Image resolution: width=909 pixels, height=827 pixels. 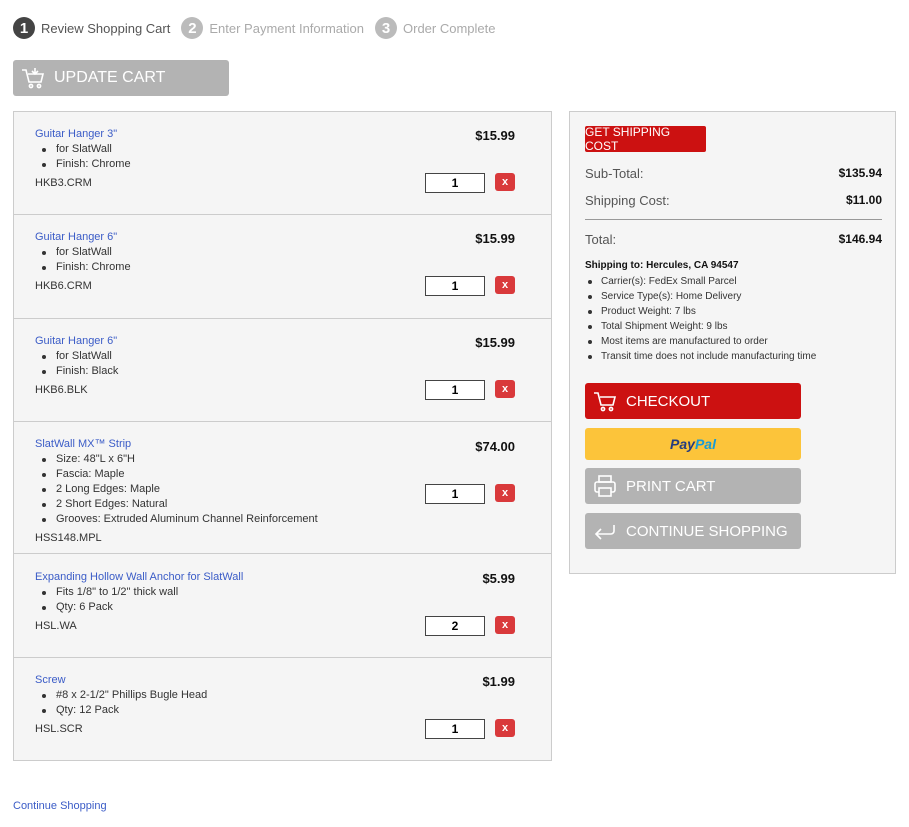 I want to click on item-sku: HKB3.CRM, so click(x=63, y=183).